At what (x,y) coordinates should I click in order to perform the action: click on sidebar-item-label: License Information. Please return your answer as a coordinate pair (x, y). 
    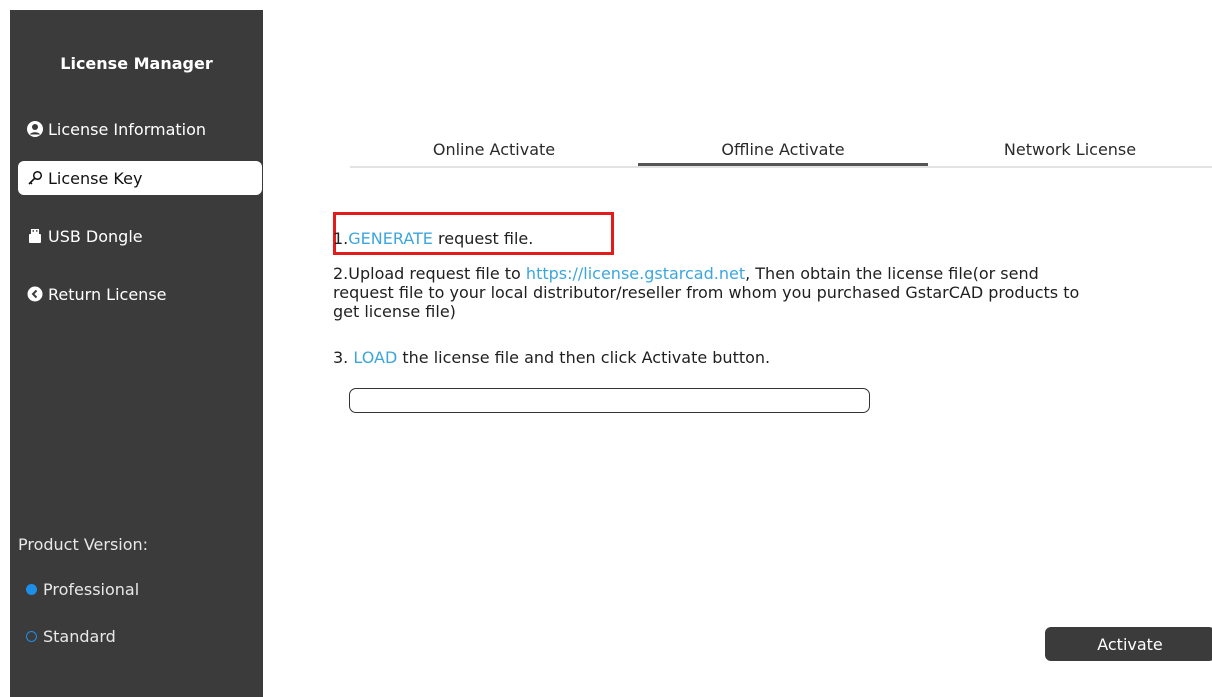
    Looking at the image, I should click on (127, 129).